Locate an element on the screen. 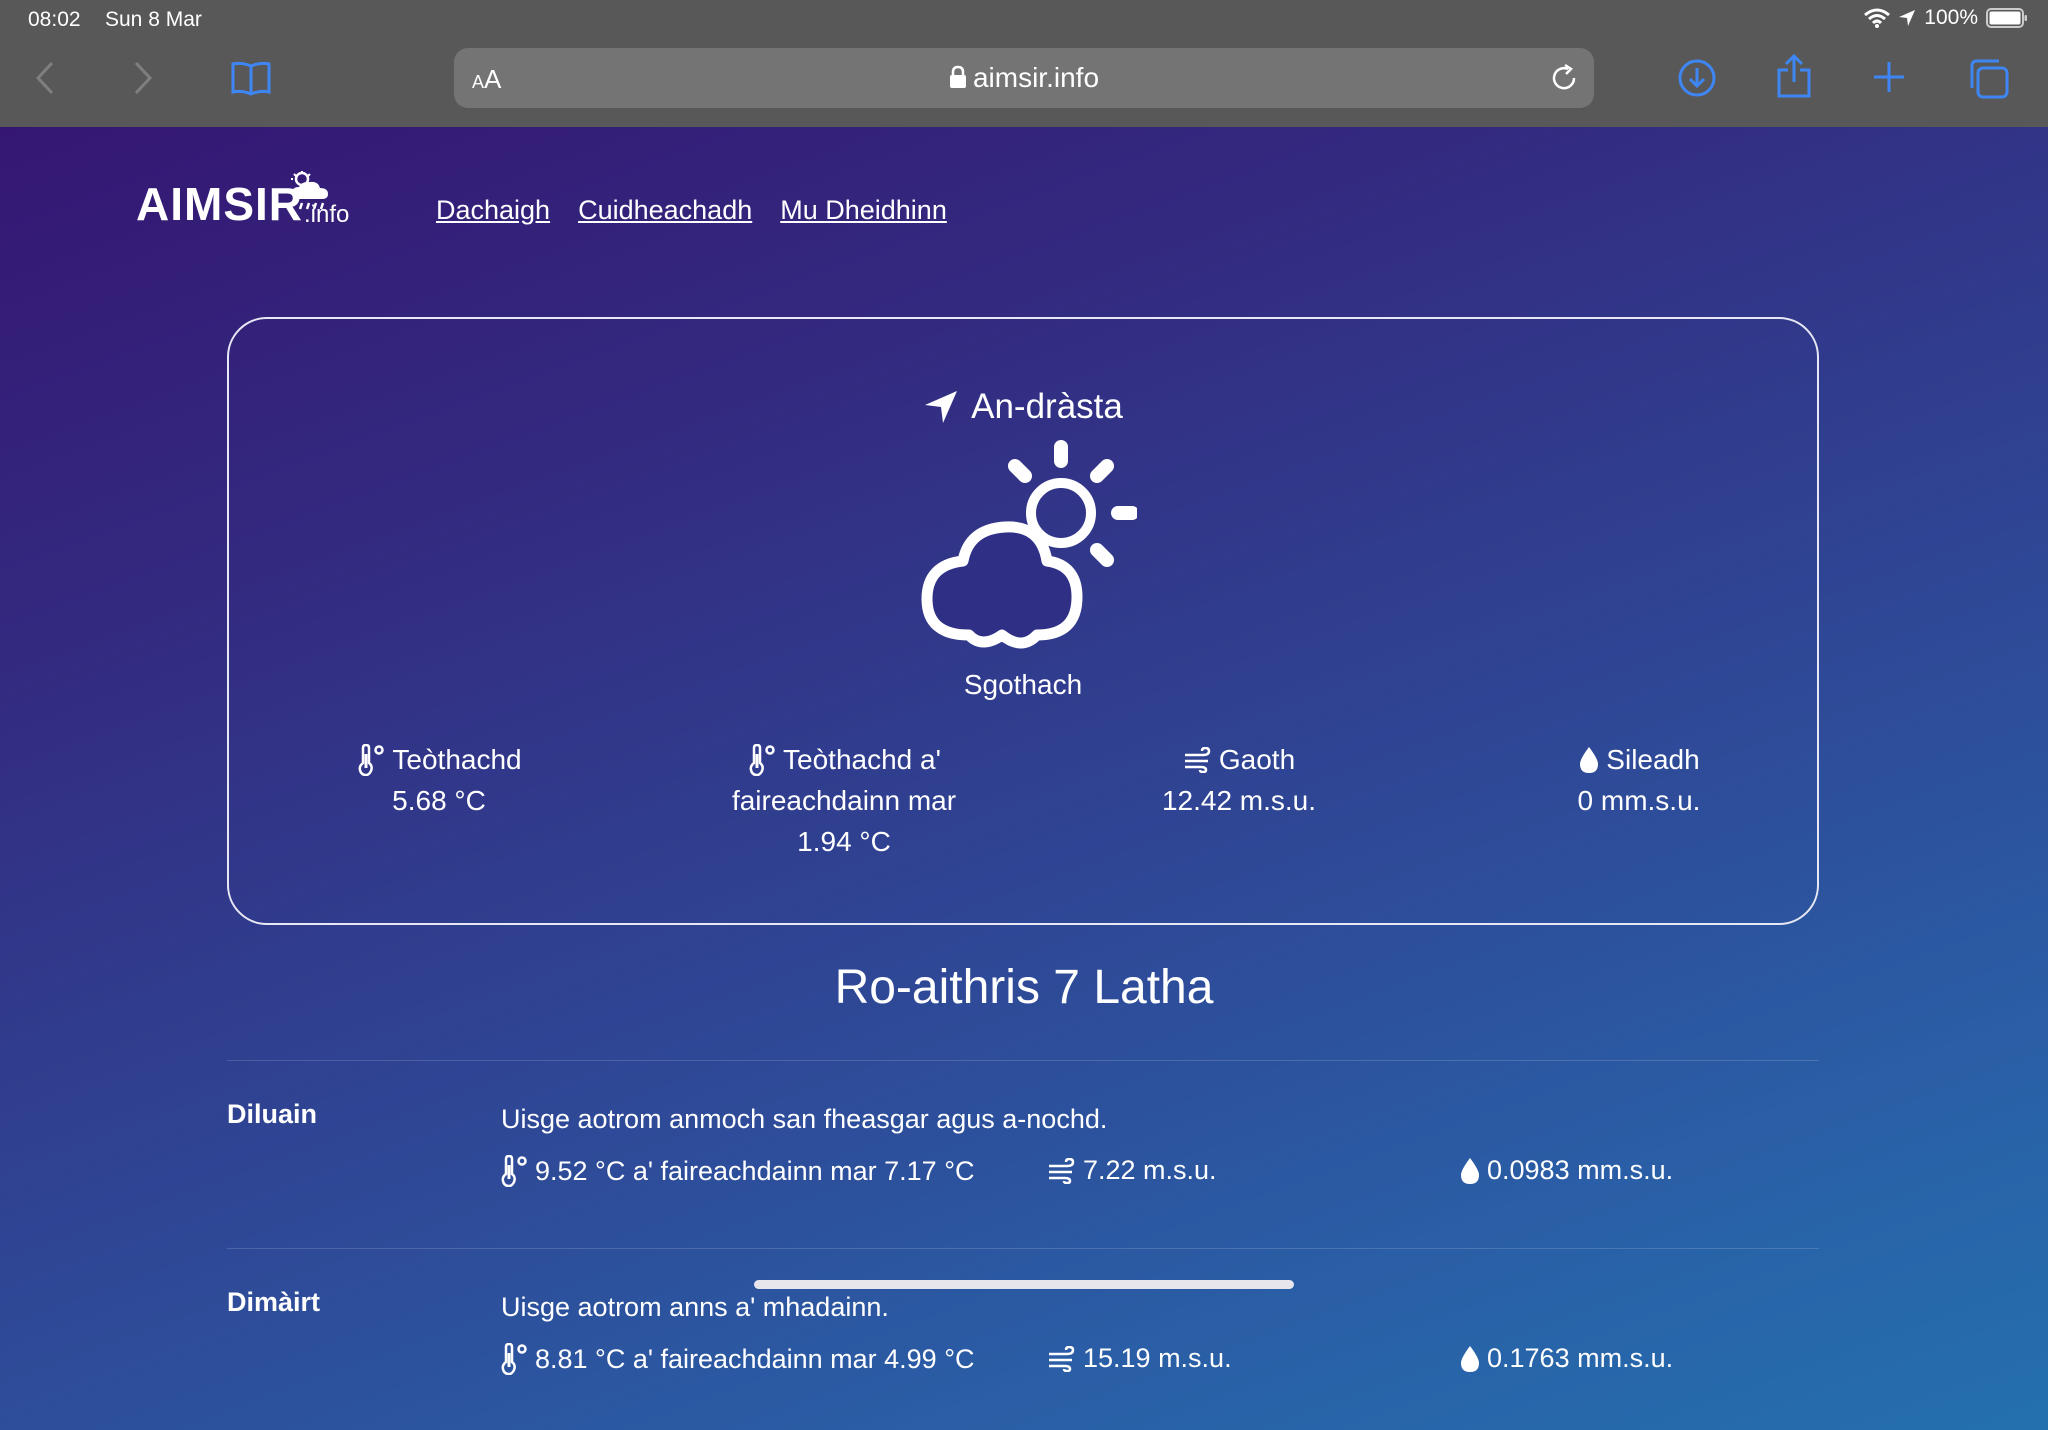 This screenshot has width=2048, height=1430. forecast-day: Diluain is located at coordinates (272, 1114).